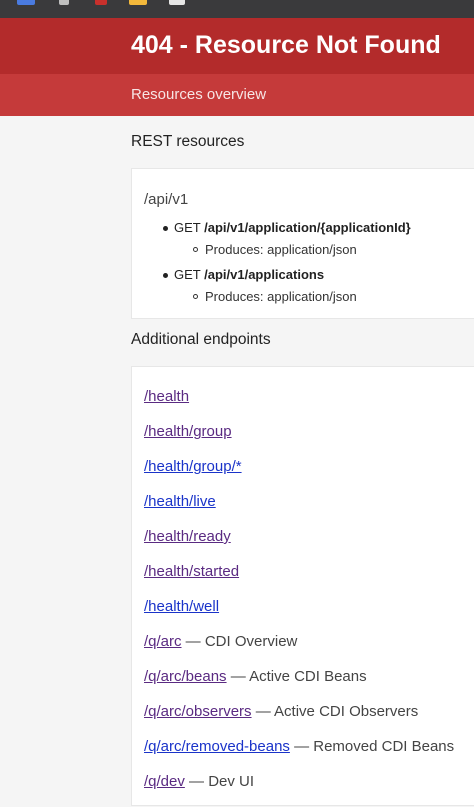 This screenshot has width=474, height=807. Describe the element at coordinates (299, 544) in the screenshot. I see `endpoint-item: /health/ready` at that location.